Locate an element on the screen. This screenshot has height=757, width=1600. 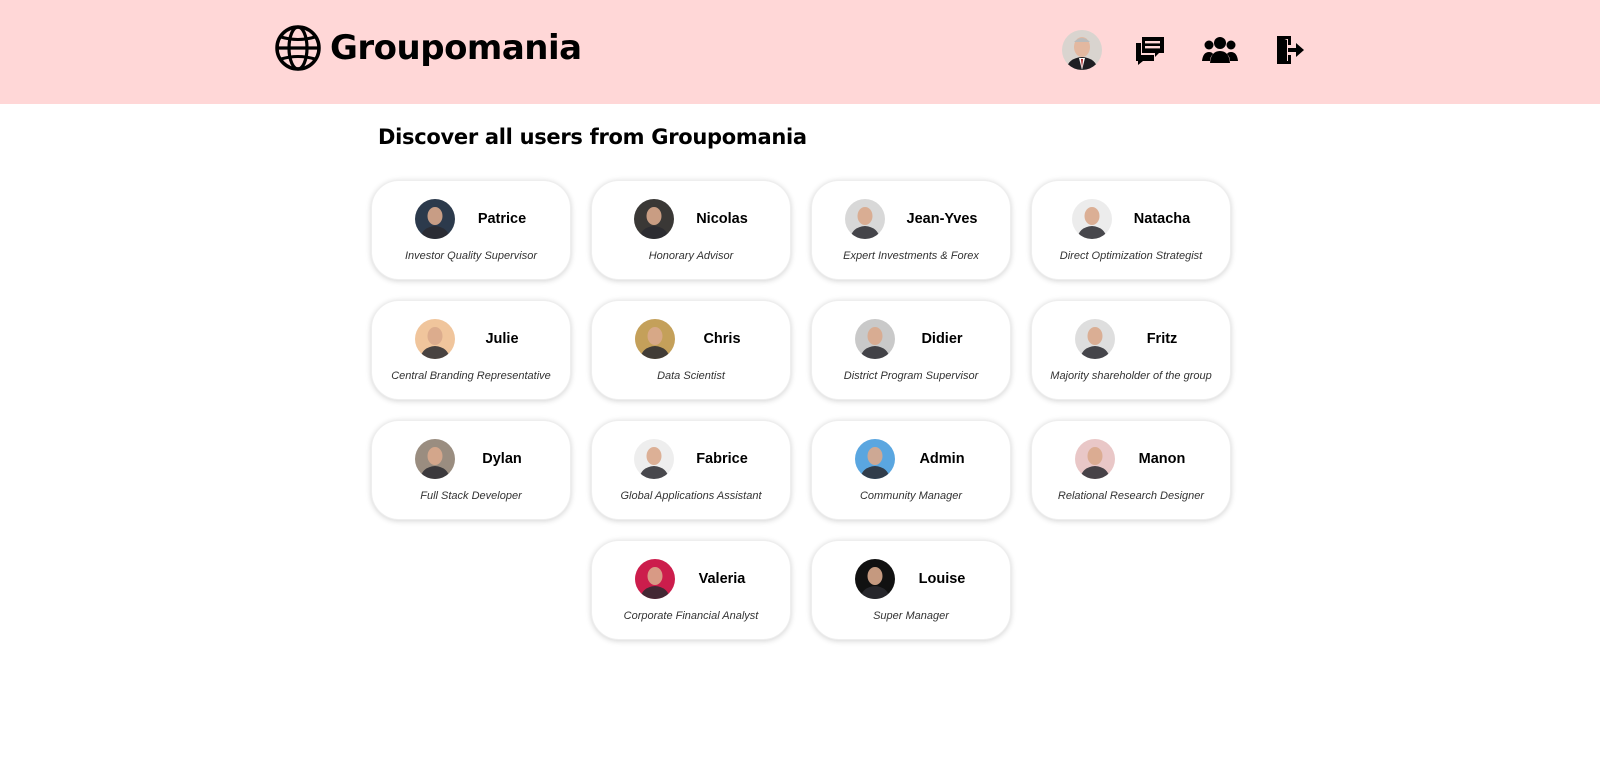
header: Groupomania is located at coordinates (800, 52).